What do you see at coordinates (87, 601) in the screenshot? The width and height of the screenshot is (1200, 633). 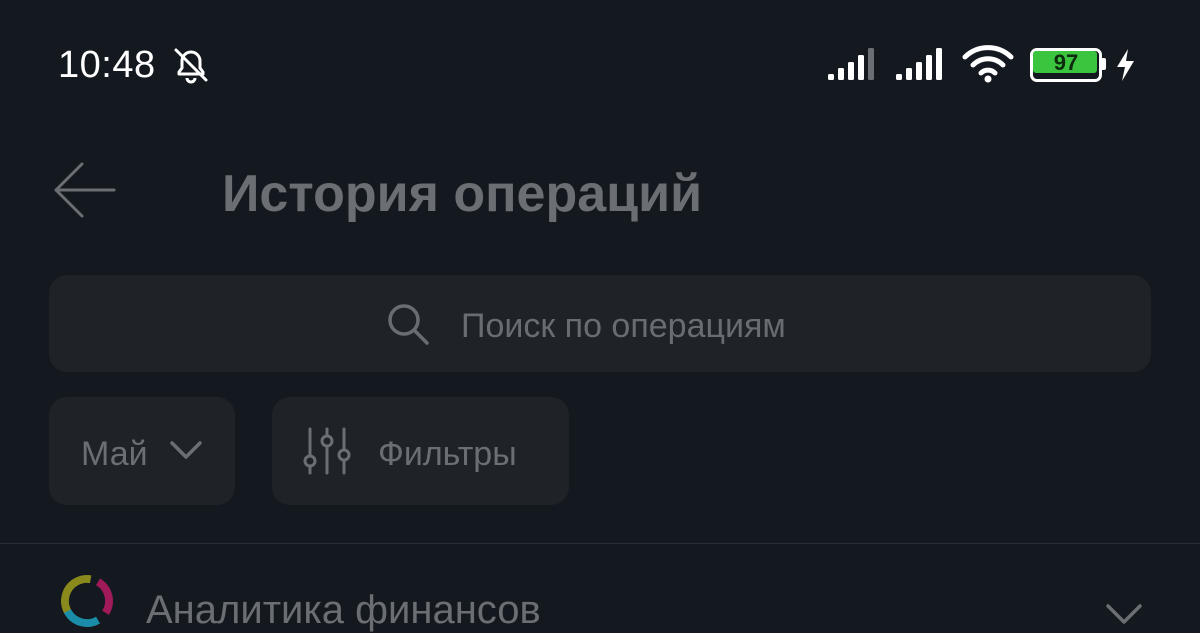 I see `donut-chart-icon` at bounding box center [87, 601].